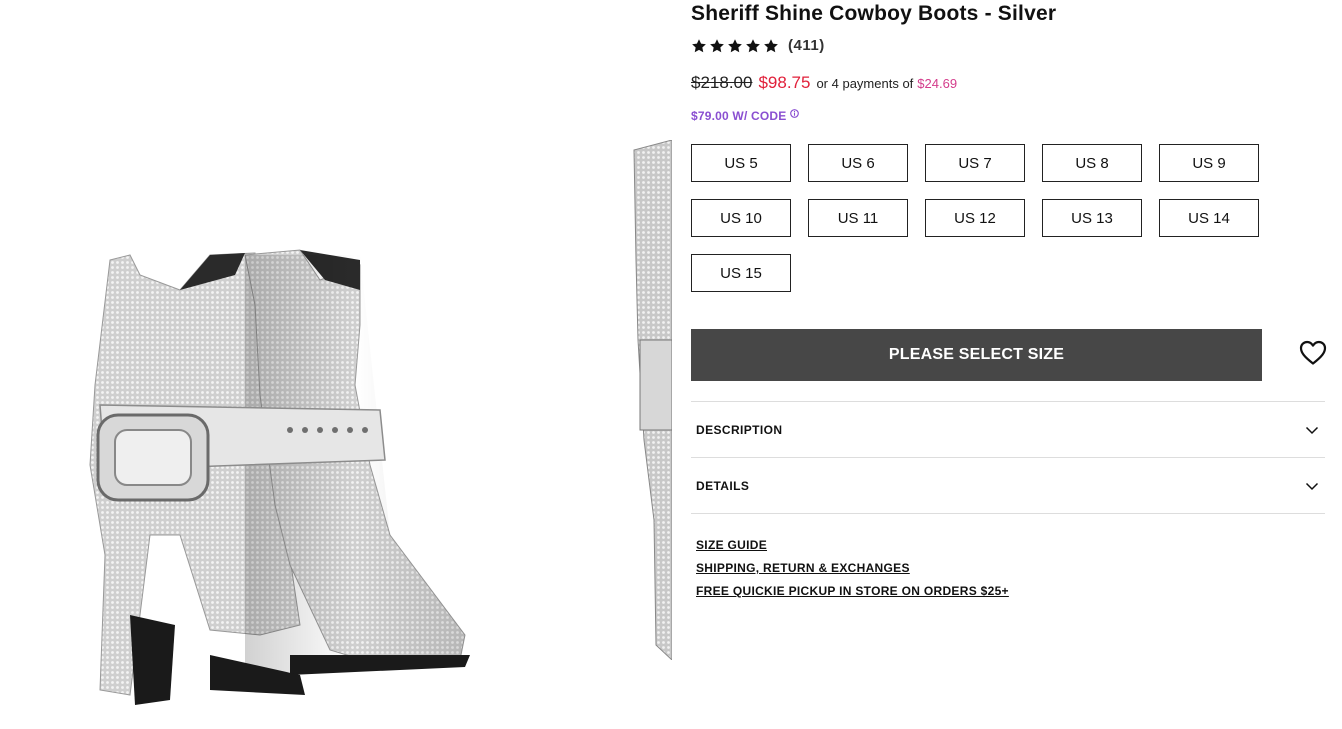 The height and width of the screenshot is (729, 1342). What do you see at coordinates (739, 429) in the screenshot?
I see `accordion-label: DESCRIPTION` at bounding box center [739, 429].